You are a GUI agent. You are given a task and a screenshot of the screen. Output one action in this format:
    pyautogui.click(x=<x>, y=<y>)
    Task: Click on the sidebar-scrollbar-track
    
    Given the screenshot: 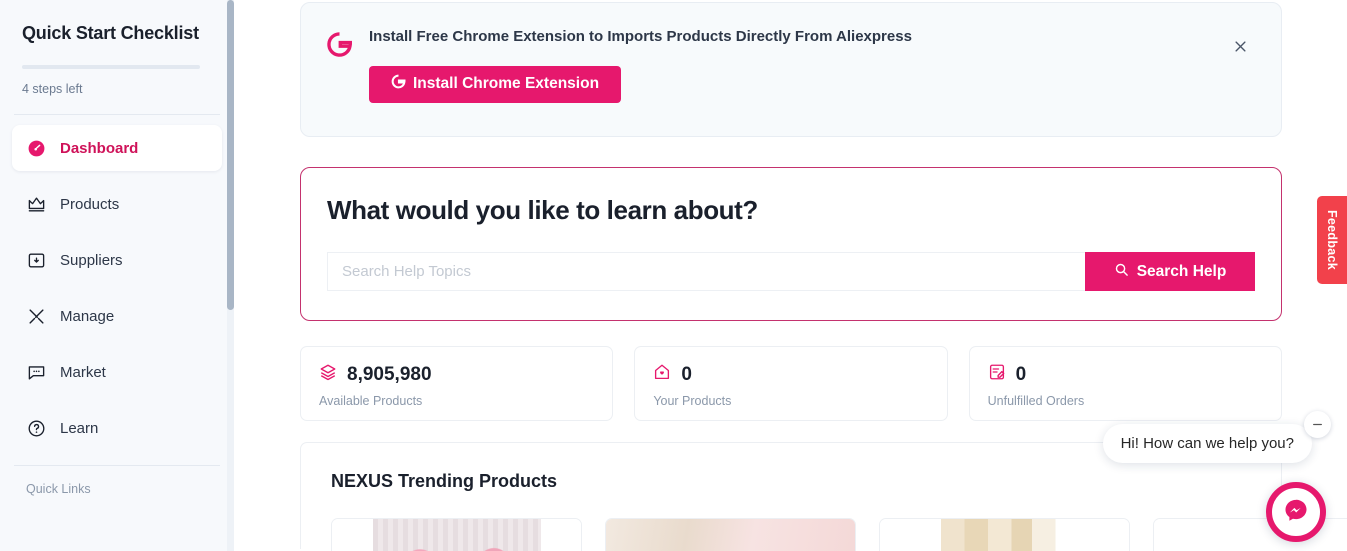 What is the action you would take?
    pyautogui.click(x=230, y=275)
    